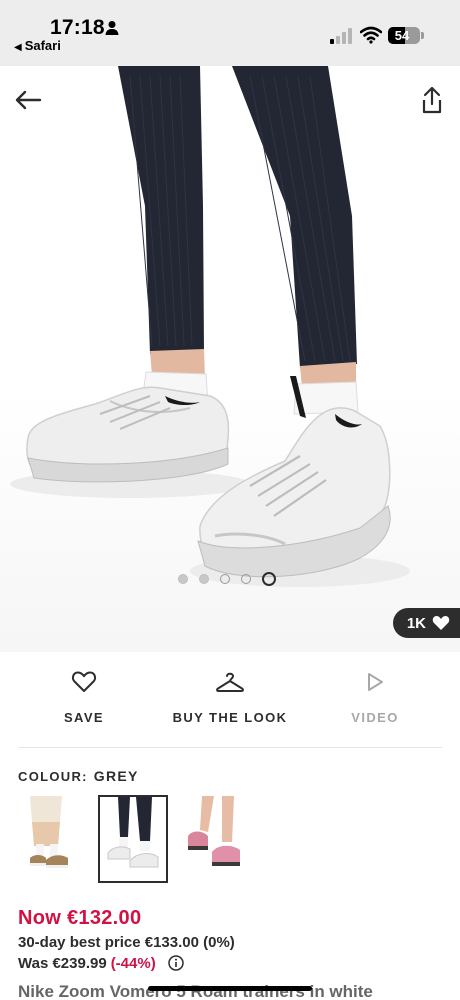  Describe the element at coordinates (432, 100) in the screenshot. I see `share-icon` at that location.